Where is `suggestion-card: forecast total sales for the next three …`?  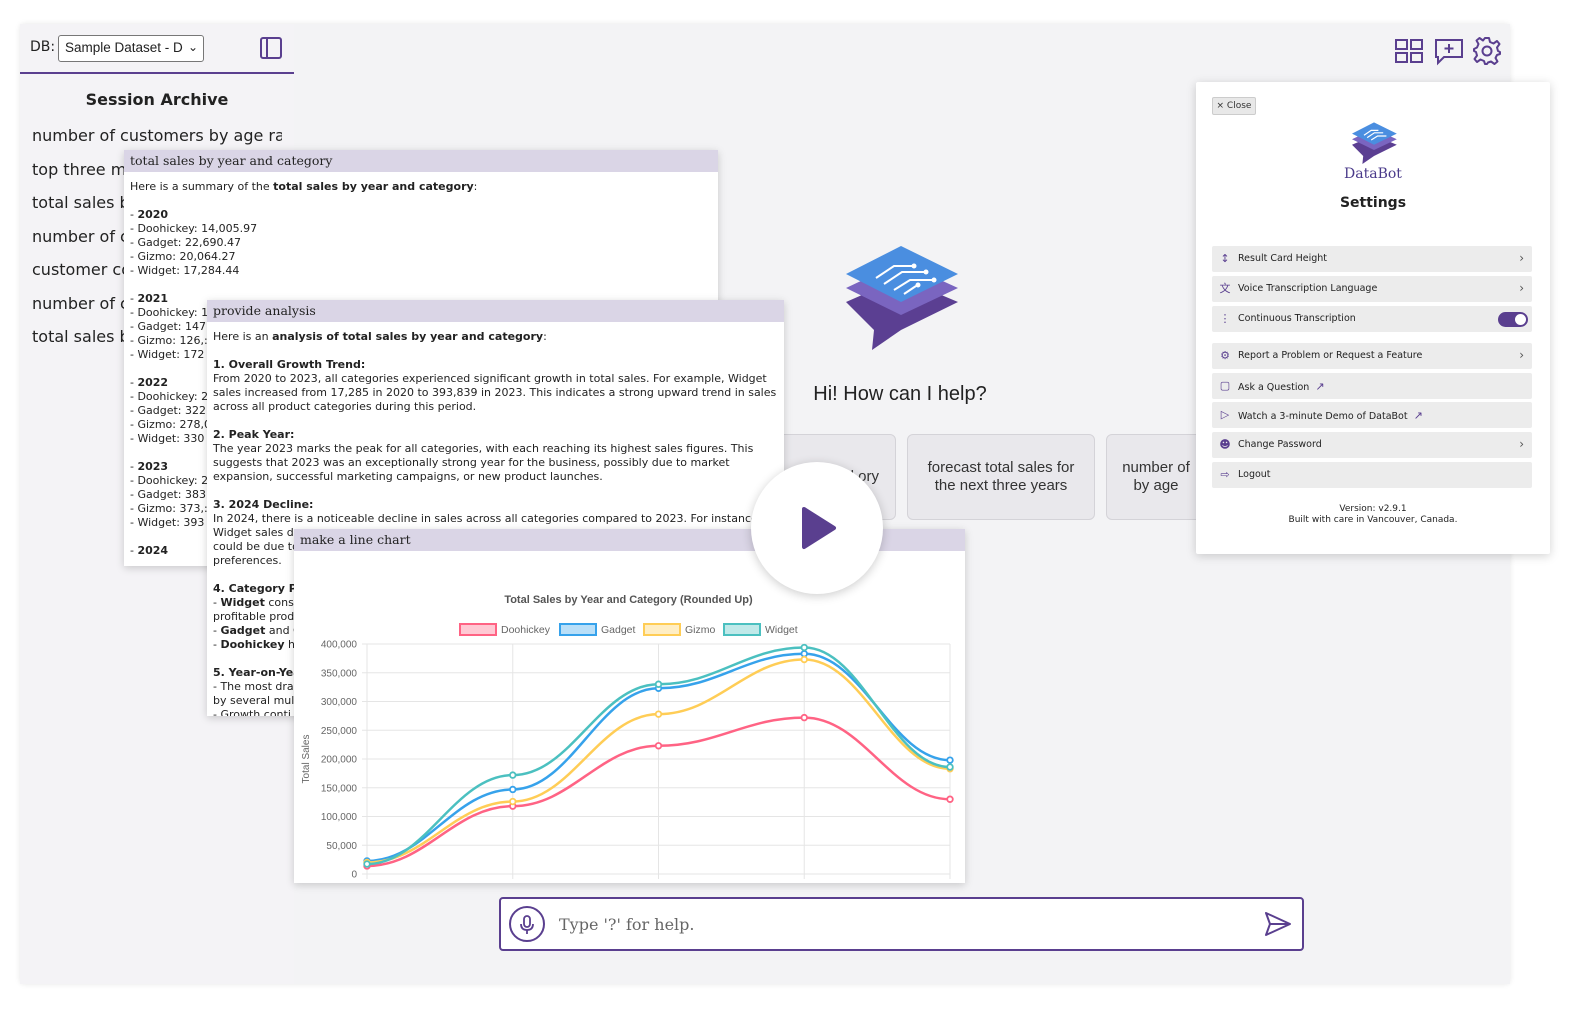
suggestion-card: forecast total sales for the next three … is located at coordinates (1001, 477).